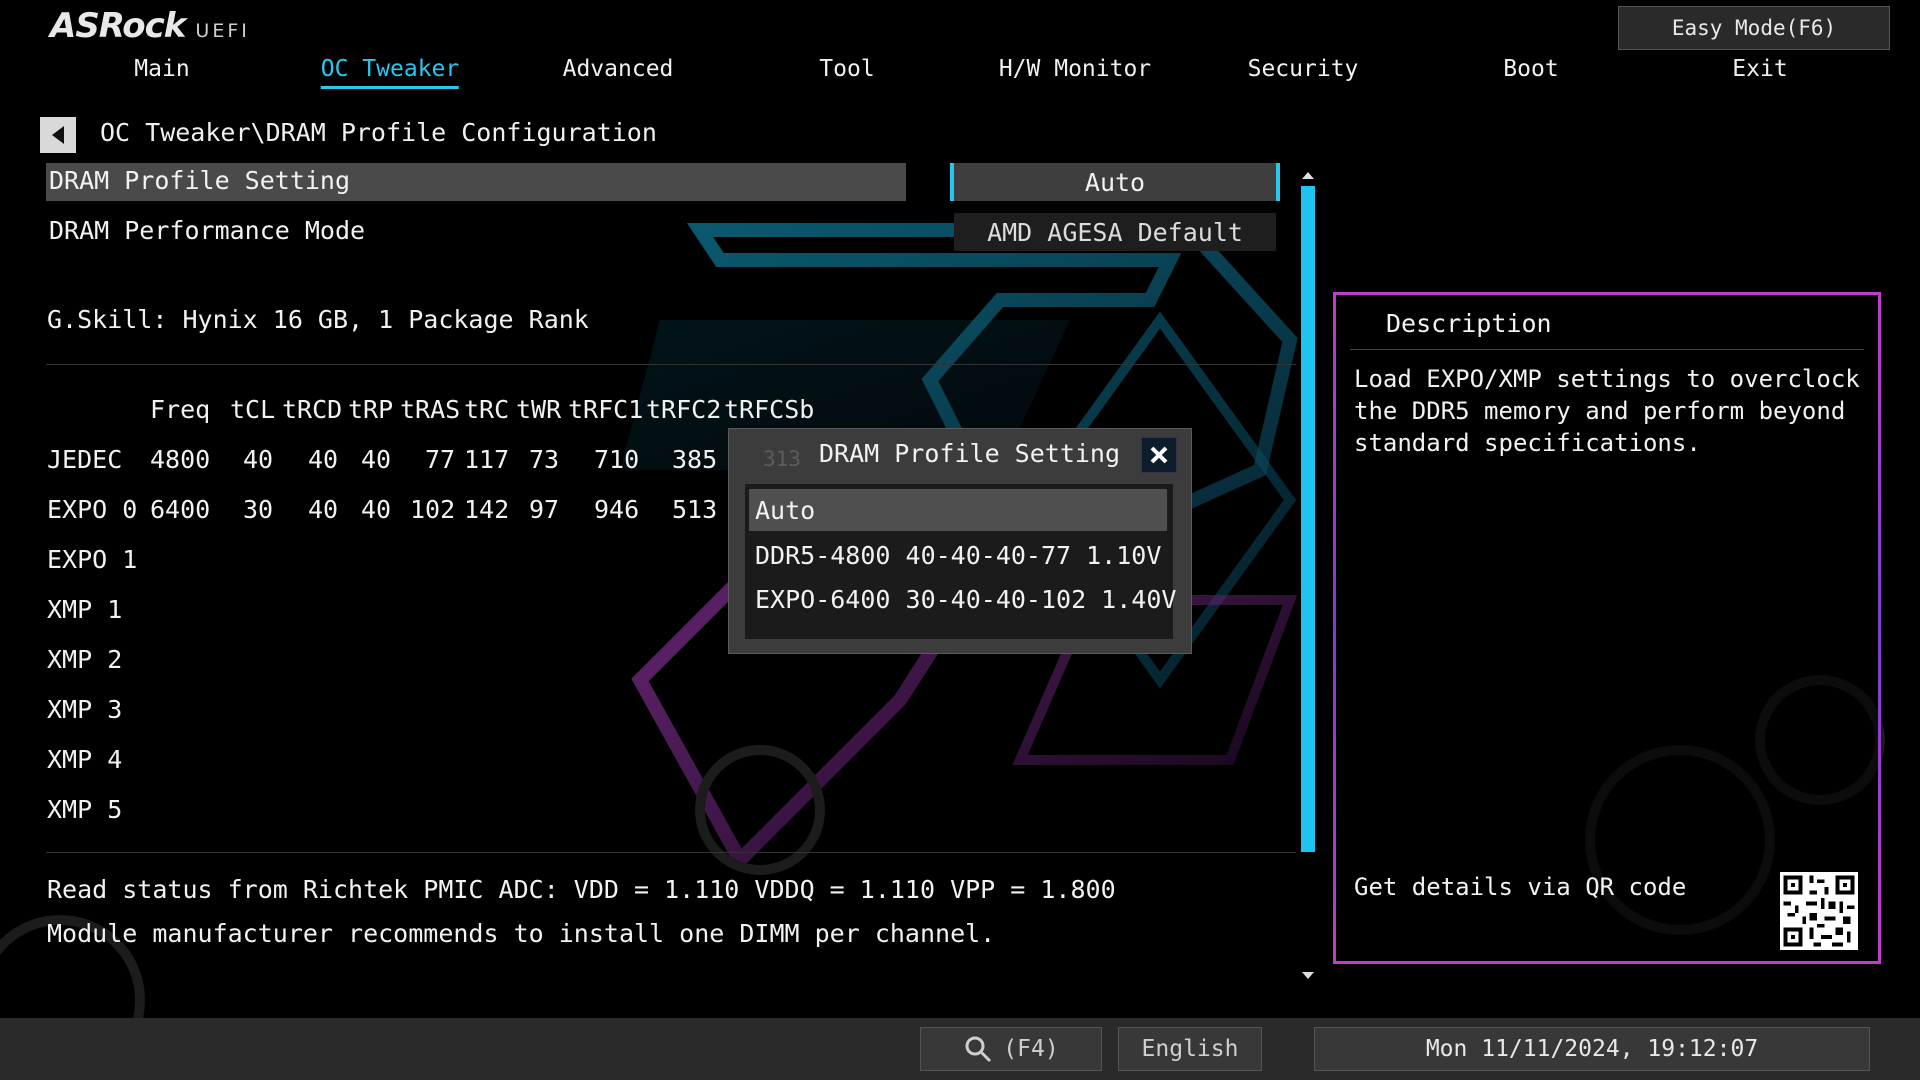 The height and width of the screenshot is (1080, 1920). What do you see at coordinates (978, 1049) in the screenshot?
I see `search-icon` at bounding box center [978, 1049].